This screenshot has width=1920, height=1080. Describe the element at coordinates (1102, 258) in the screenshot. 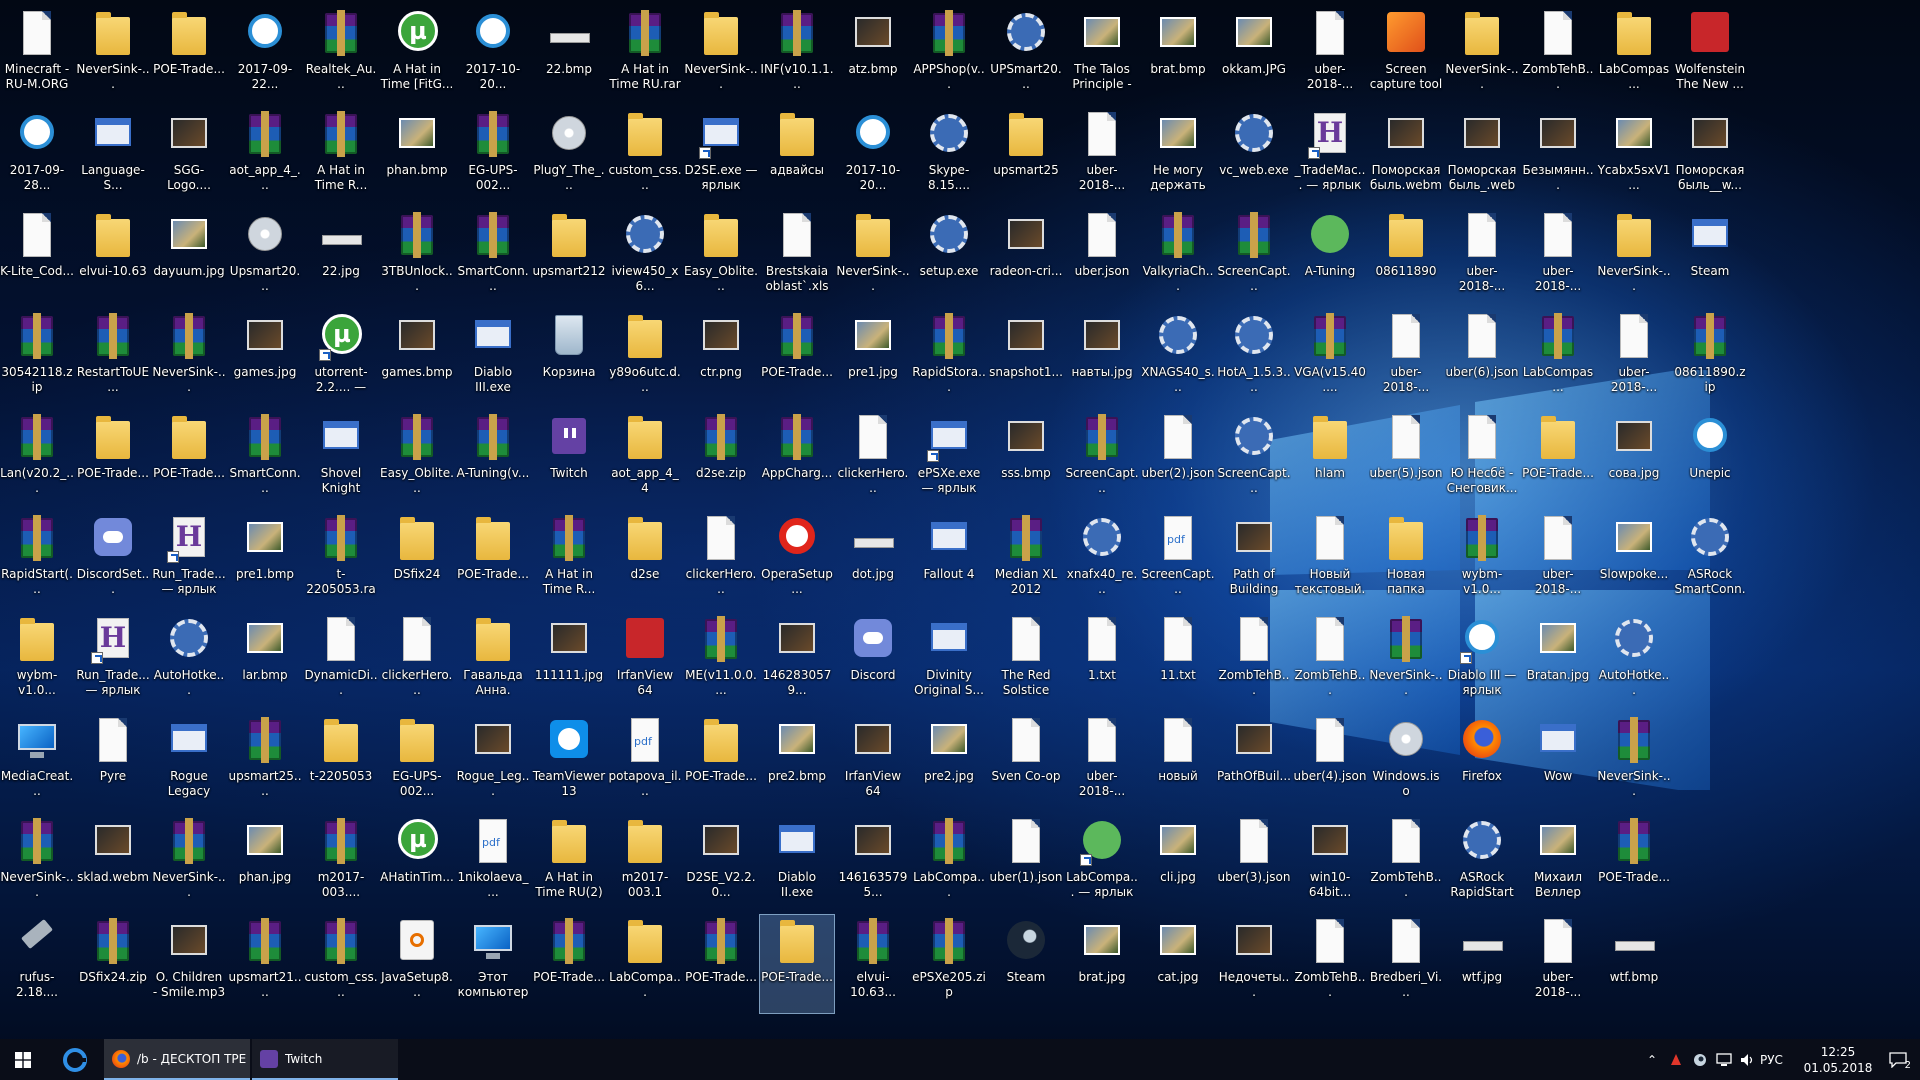

I see `desktop-icon: uber.json` at that location.